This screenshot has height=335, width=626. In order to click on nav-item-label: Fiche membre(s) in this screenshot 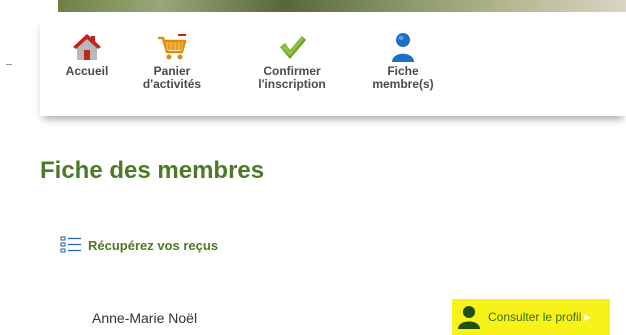, I will do `click(403, 77)`.